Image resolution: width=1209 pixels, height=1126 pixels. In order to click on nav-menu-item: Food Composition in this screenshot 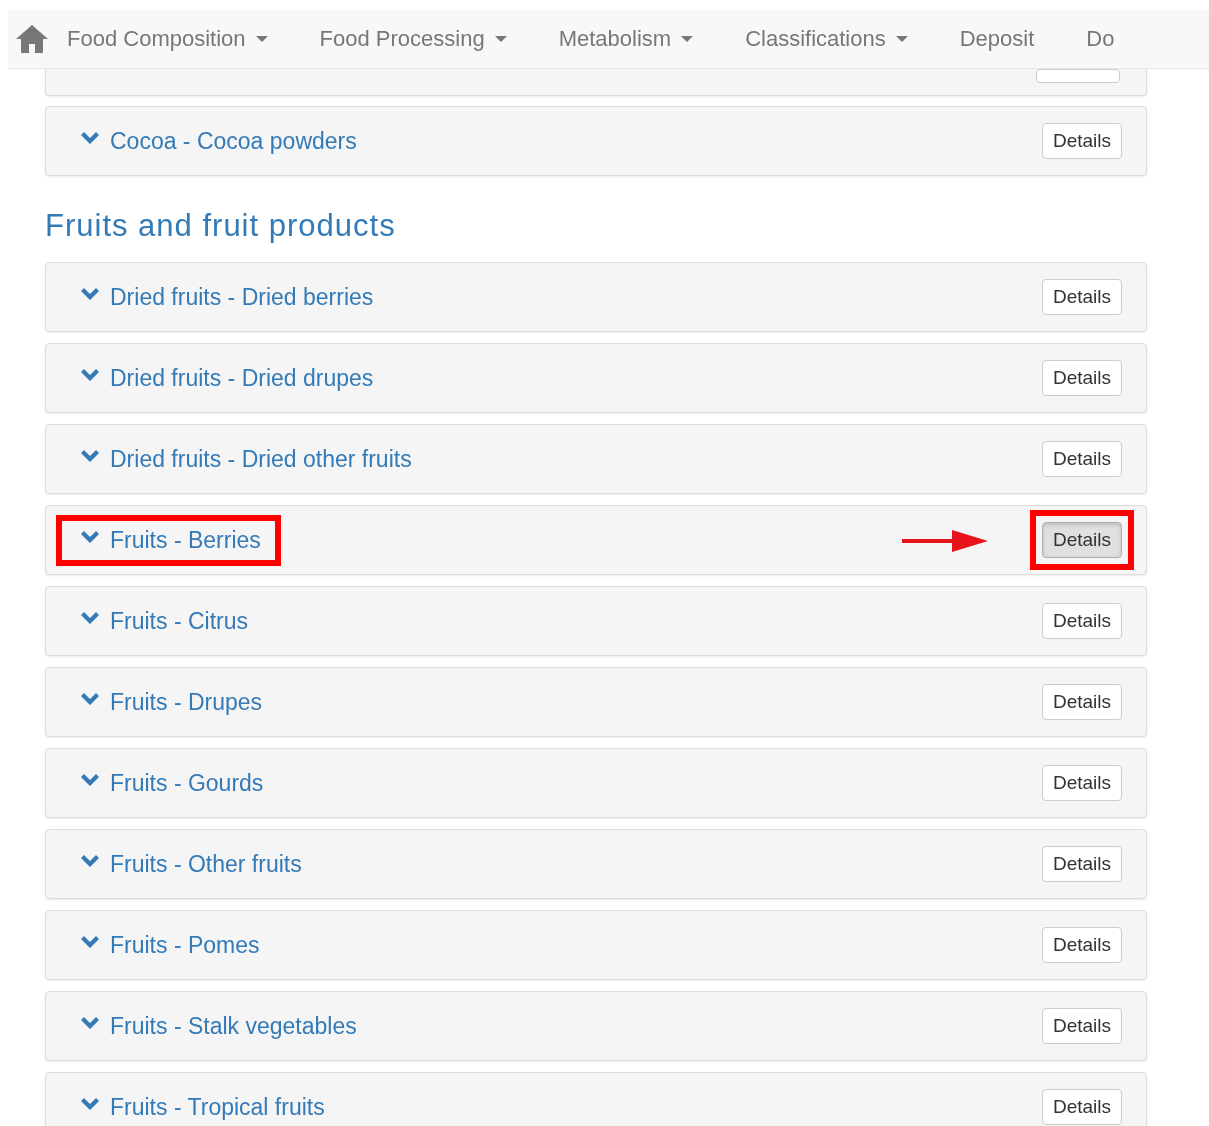, I will do `click(167, 39)`.